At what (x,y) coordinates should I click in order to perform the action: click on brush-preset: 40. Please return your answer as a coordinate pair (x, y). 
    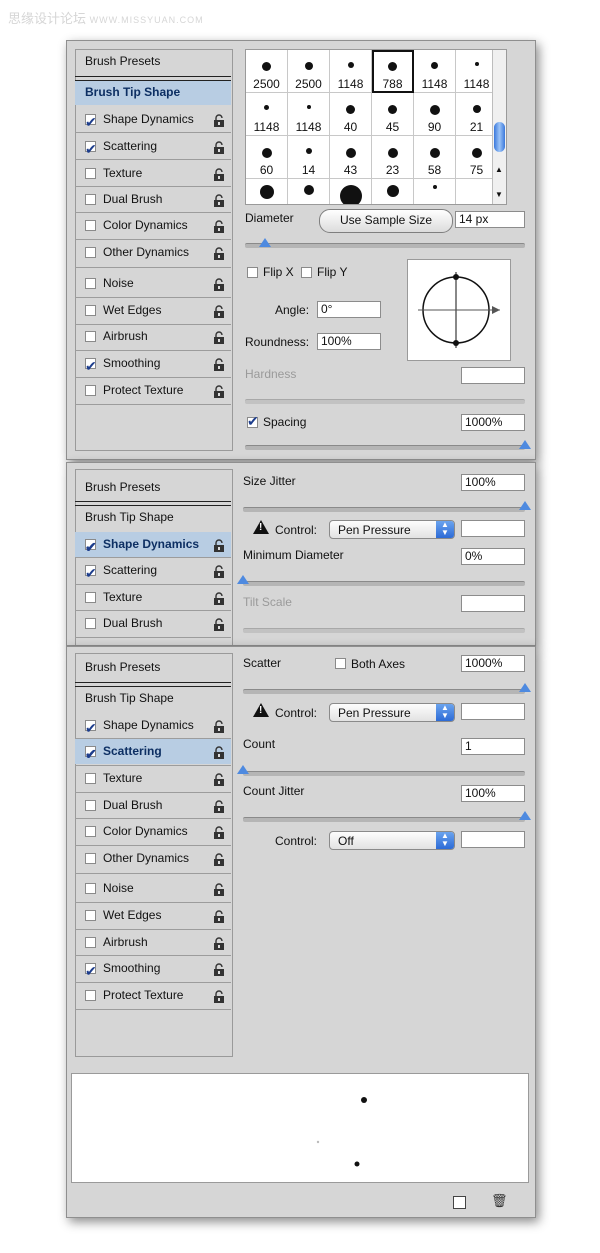
    Looking at the image, I should click on (351, 114).